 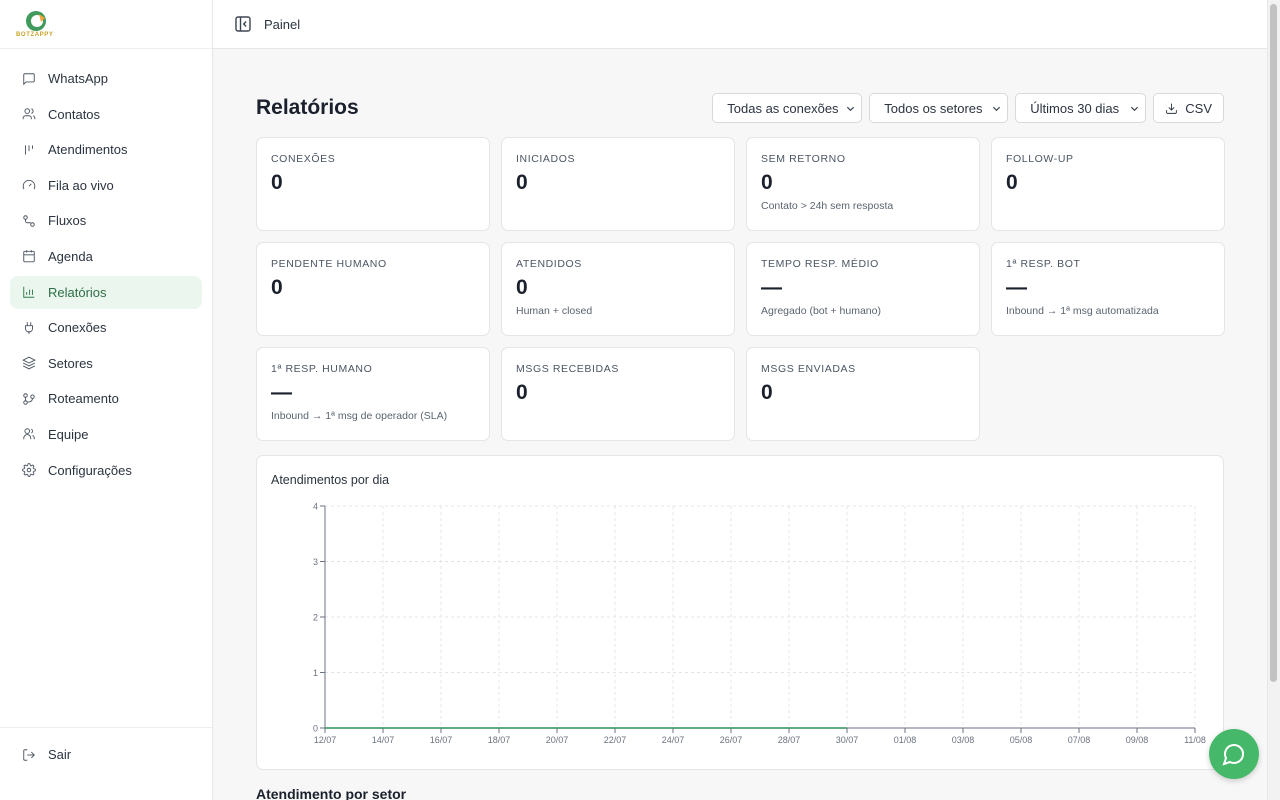 What do you see at coordinates (808, 369) in the screenshot?
I see `kpi-label: MSGS ENVIADAS` at bounding box center [808, 369].